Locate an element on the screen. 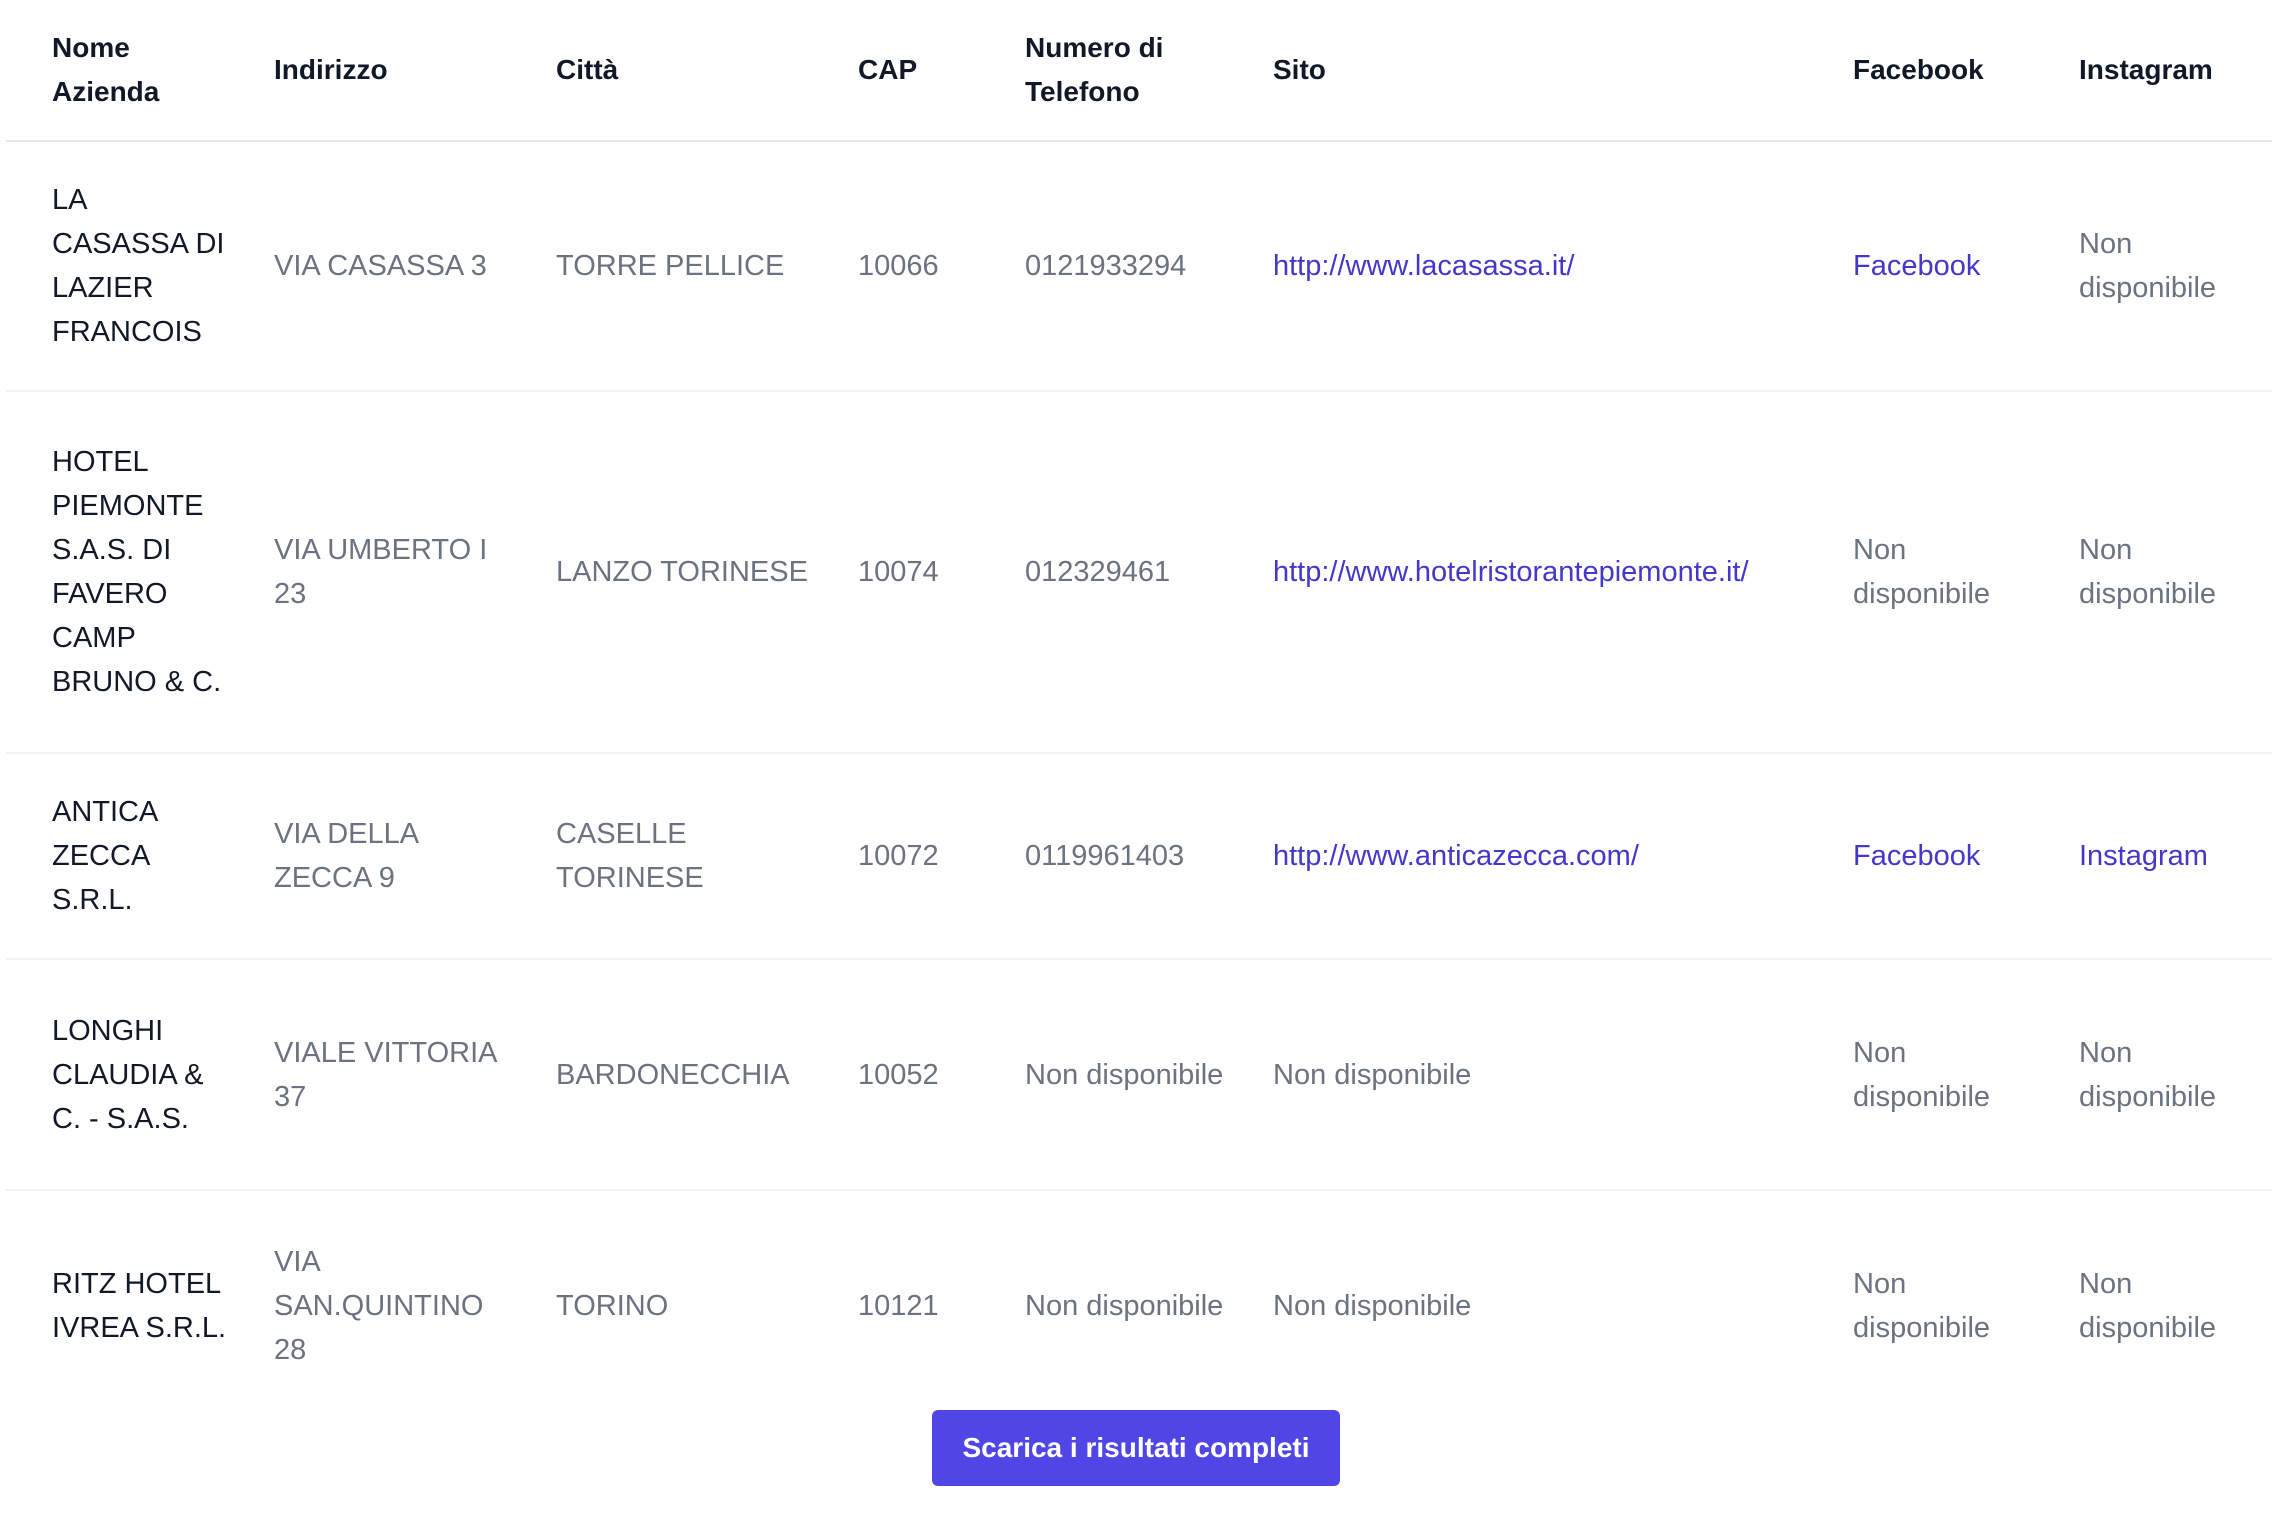 The image size is (2294, 1536). cell-nome-azienda: LONGHI CLAUDIA & C. - S.A.S. is located at coordinates (128, 1074).